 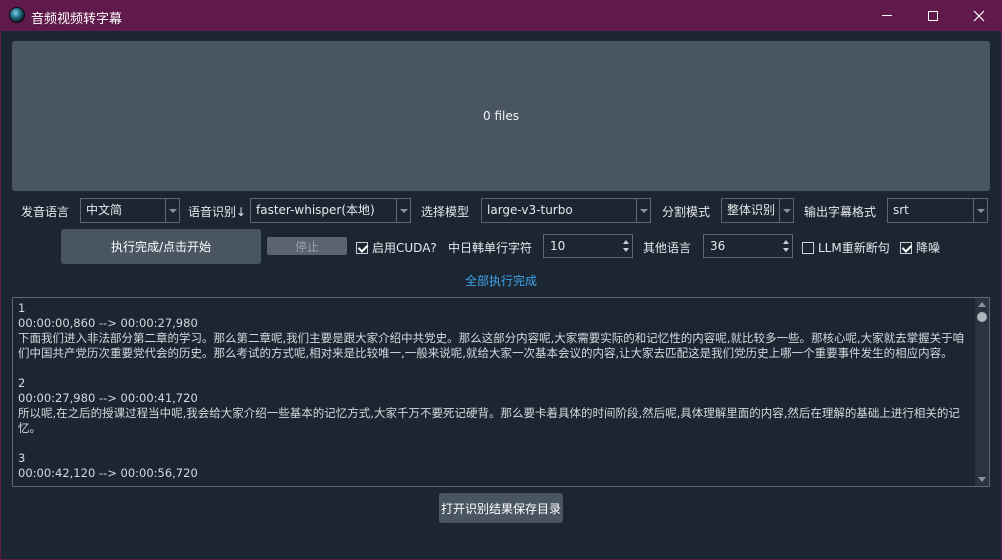 What do you see at coordinates (404, 248) in the screenshot?
I see `cuda-label: 启用CUDA?` at bounding box center [404, 248].